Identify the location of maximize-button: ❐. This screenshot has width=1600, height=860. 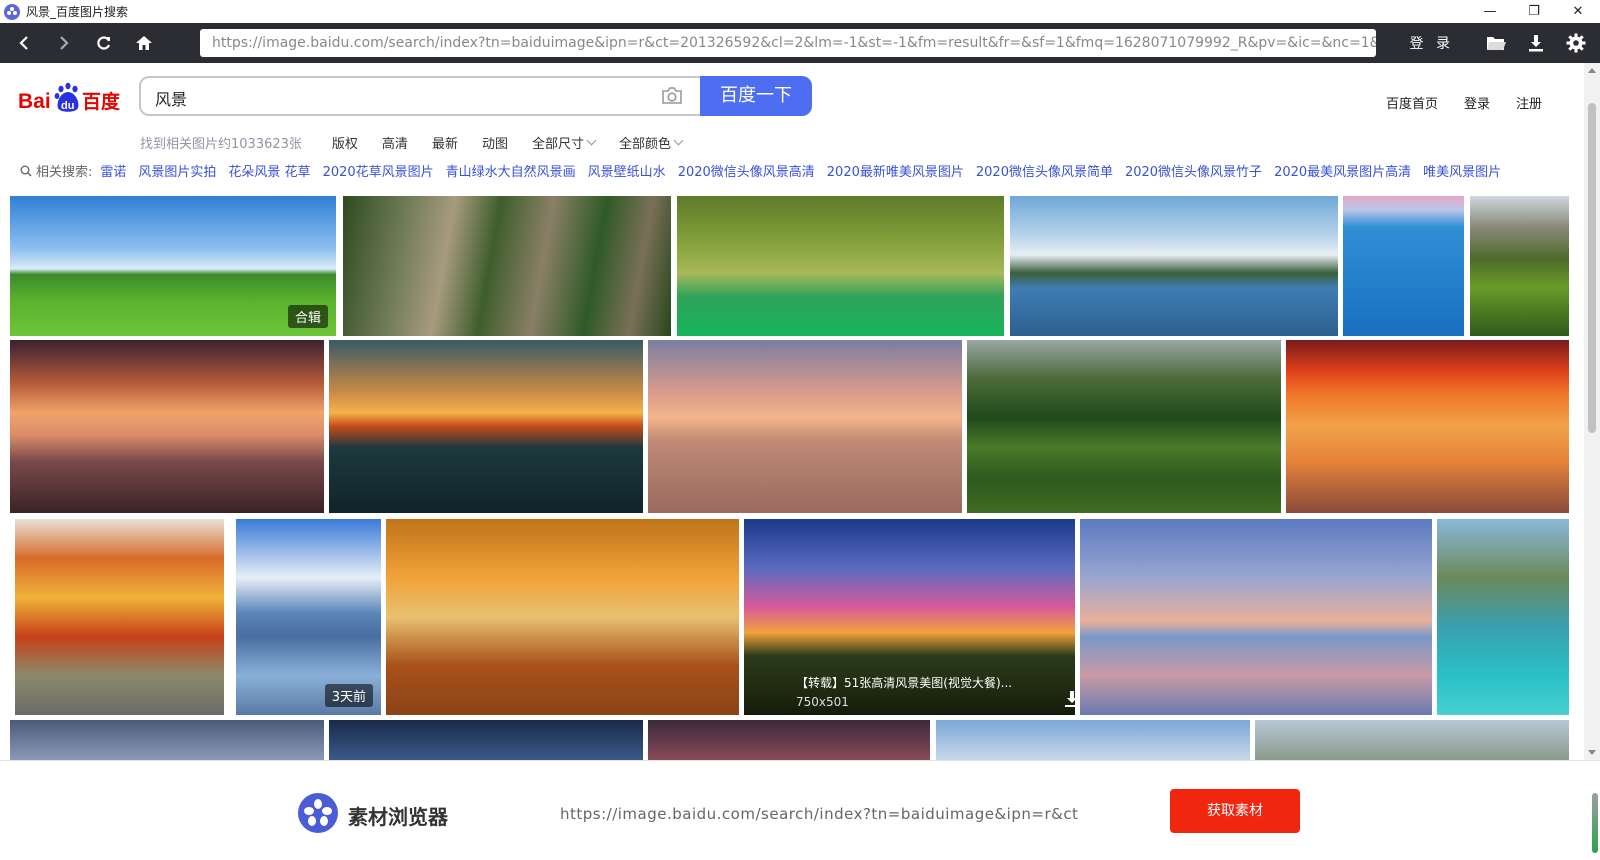
(1534, 11).